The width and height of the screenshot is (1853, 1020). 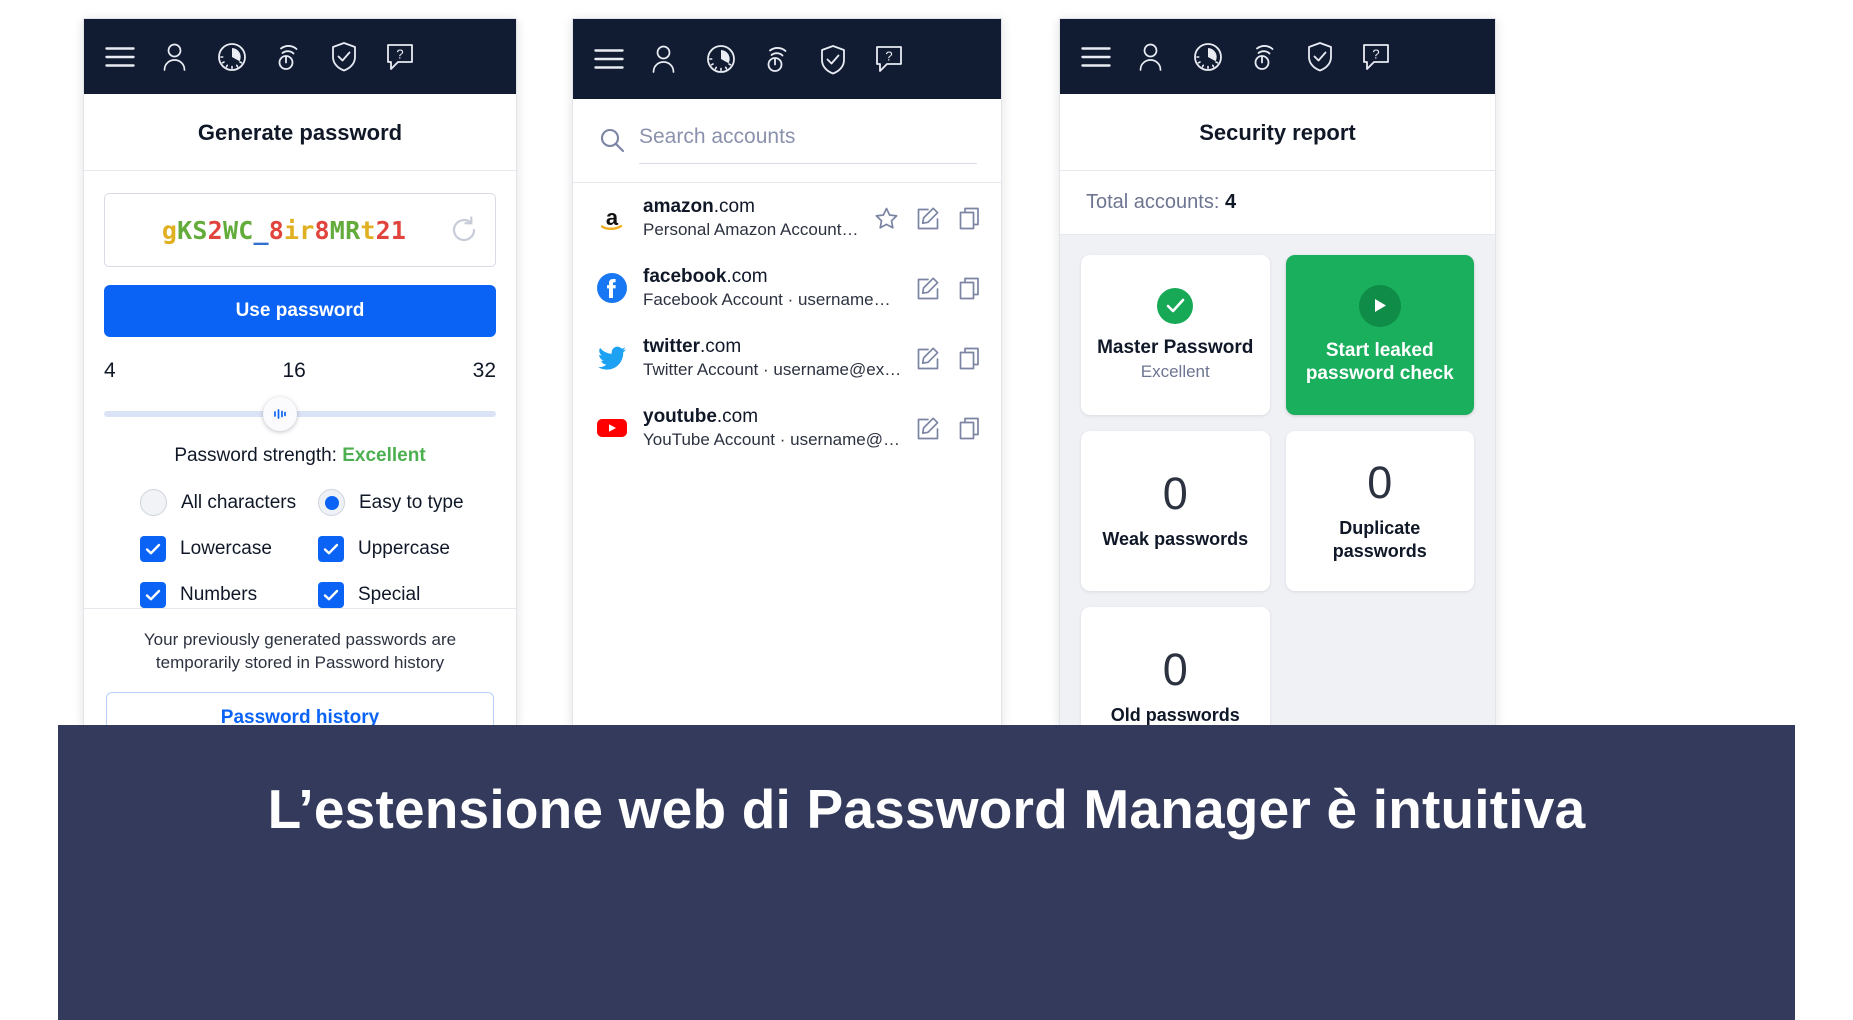 I want to click on play-circle-icon, so click(x=1379, y=305).